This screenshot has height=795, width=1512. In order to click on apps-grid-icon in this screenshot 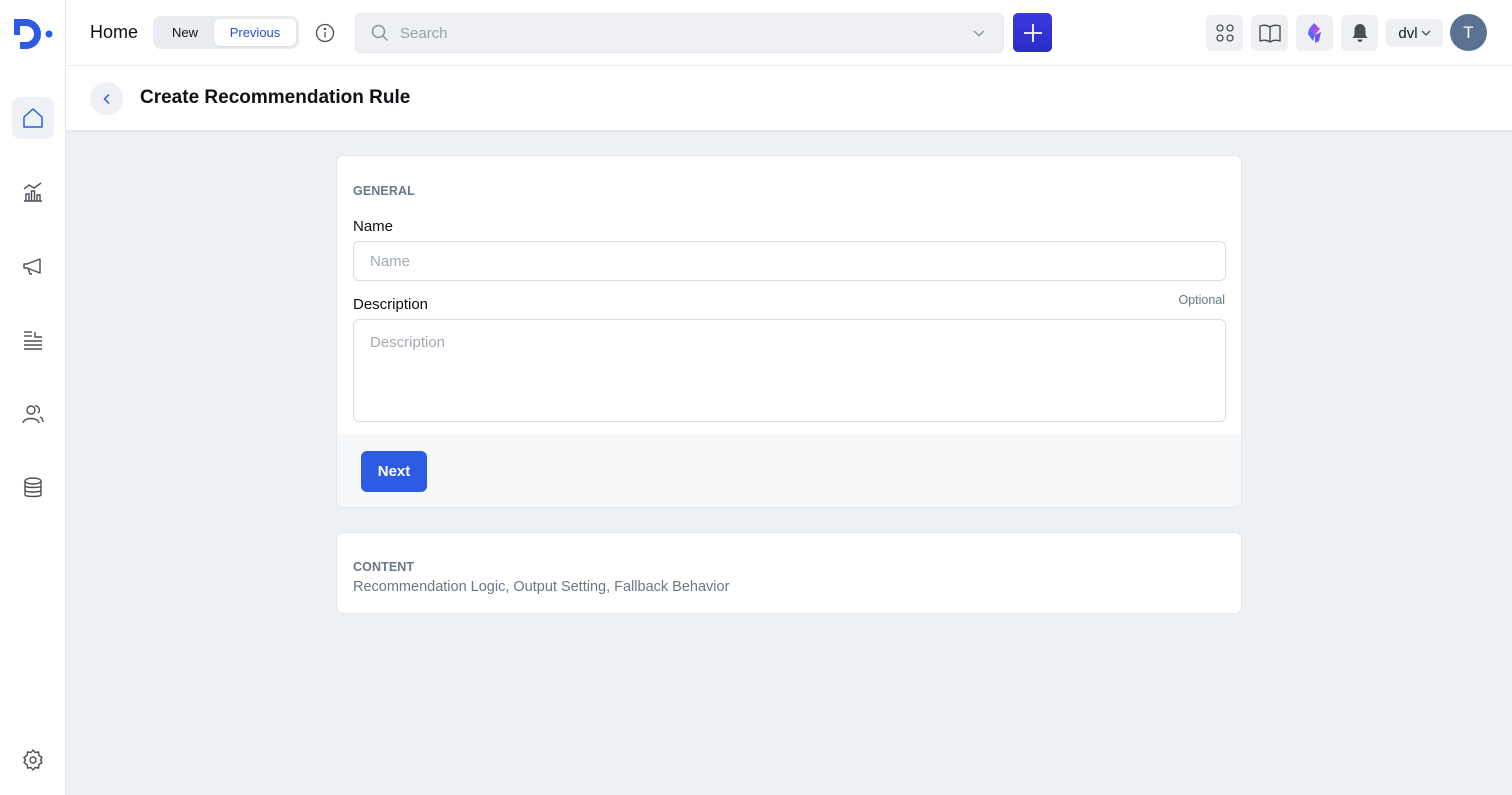, I will do `click(1224, 33)`.